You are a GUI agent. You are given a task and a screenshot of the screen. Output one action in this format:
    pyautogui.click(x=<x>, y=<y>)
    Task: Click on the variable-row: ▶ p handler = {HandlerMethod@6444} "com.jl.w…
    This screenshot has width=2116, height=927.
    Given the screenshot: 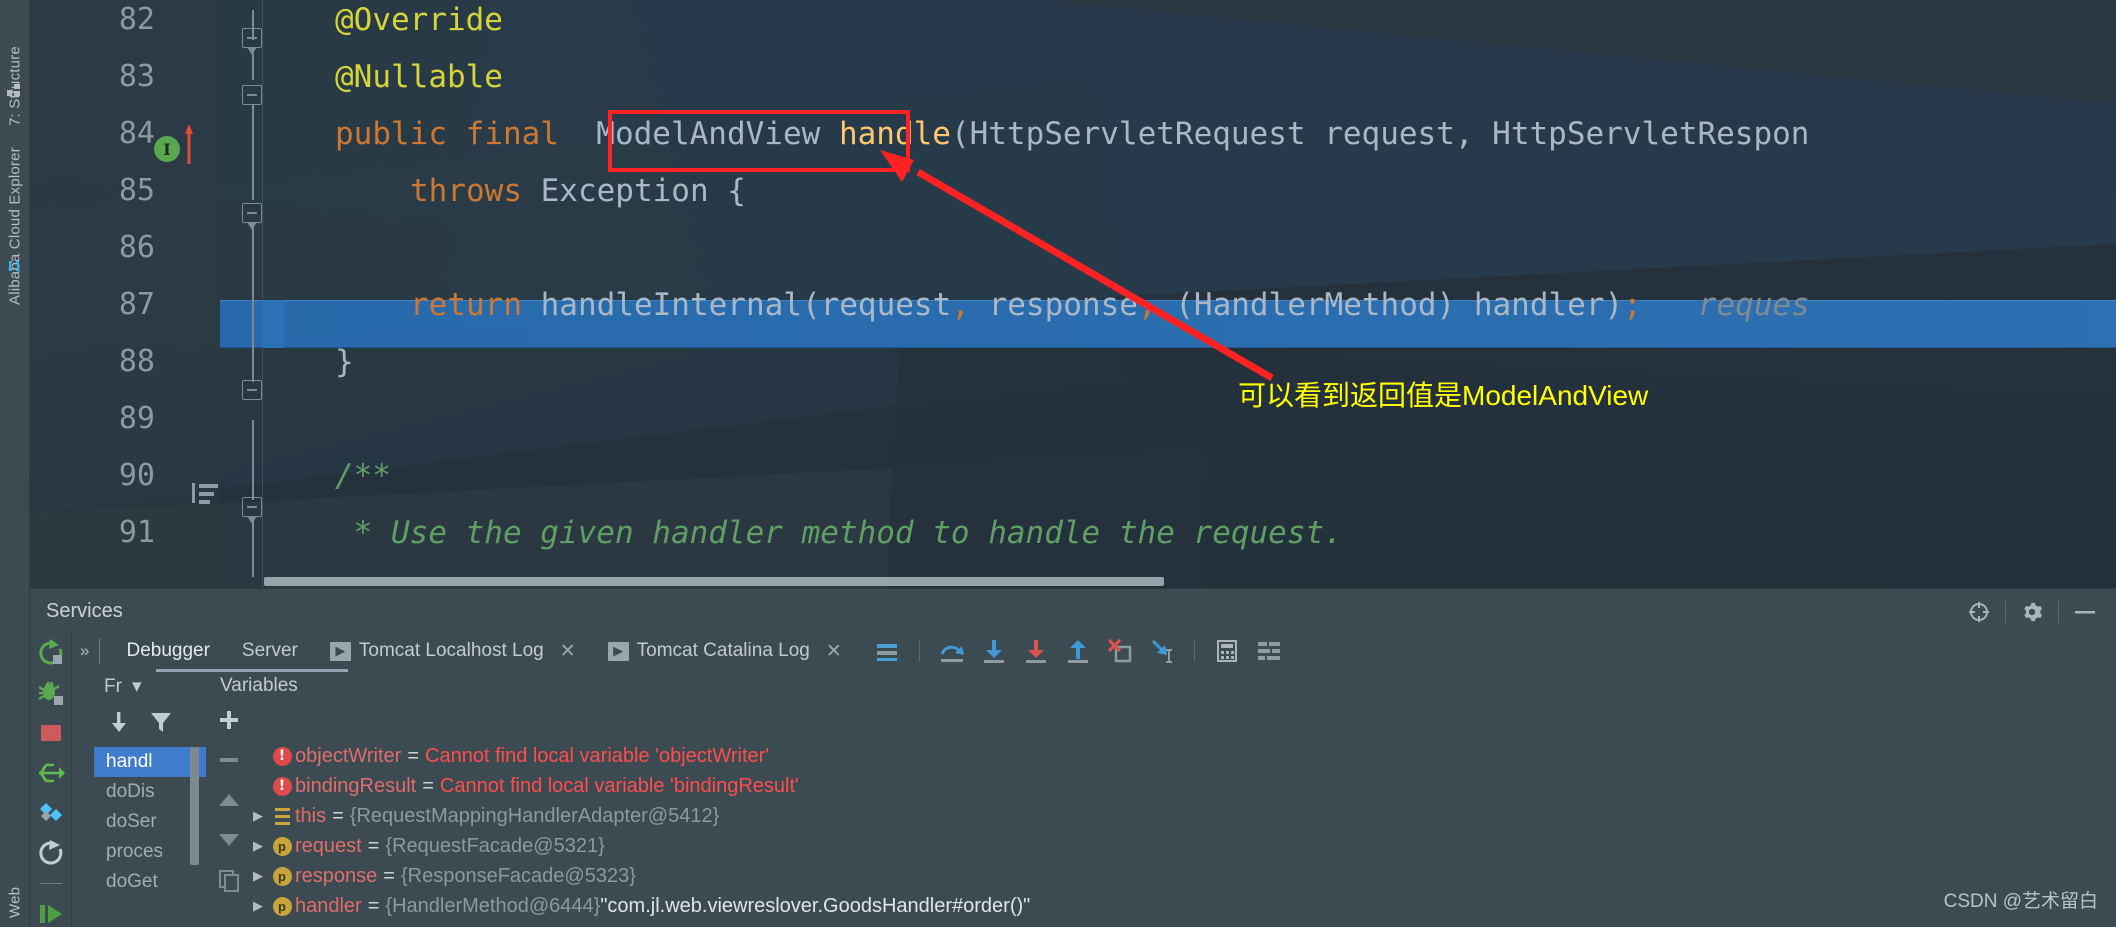 What is the action you would take?
    pyautogui.click(x=1142, y=906)
    